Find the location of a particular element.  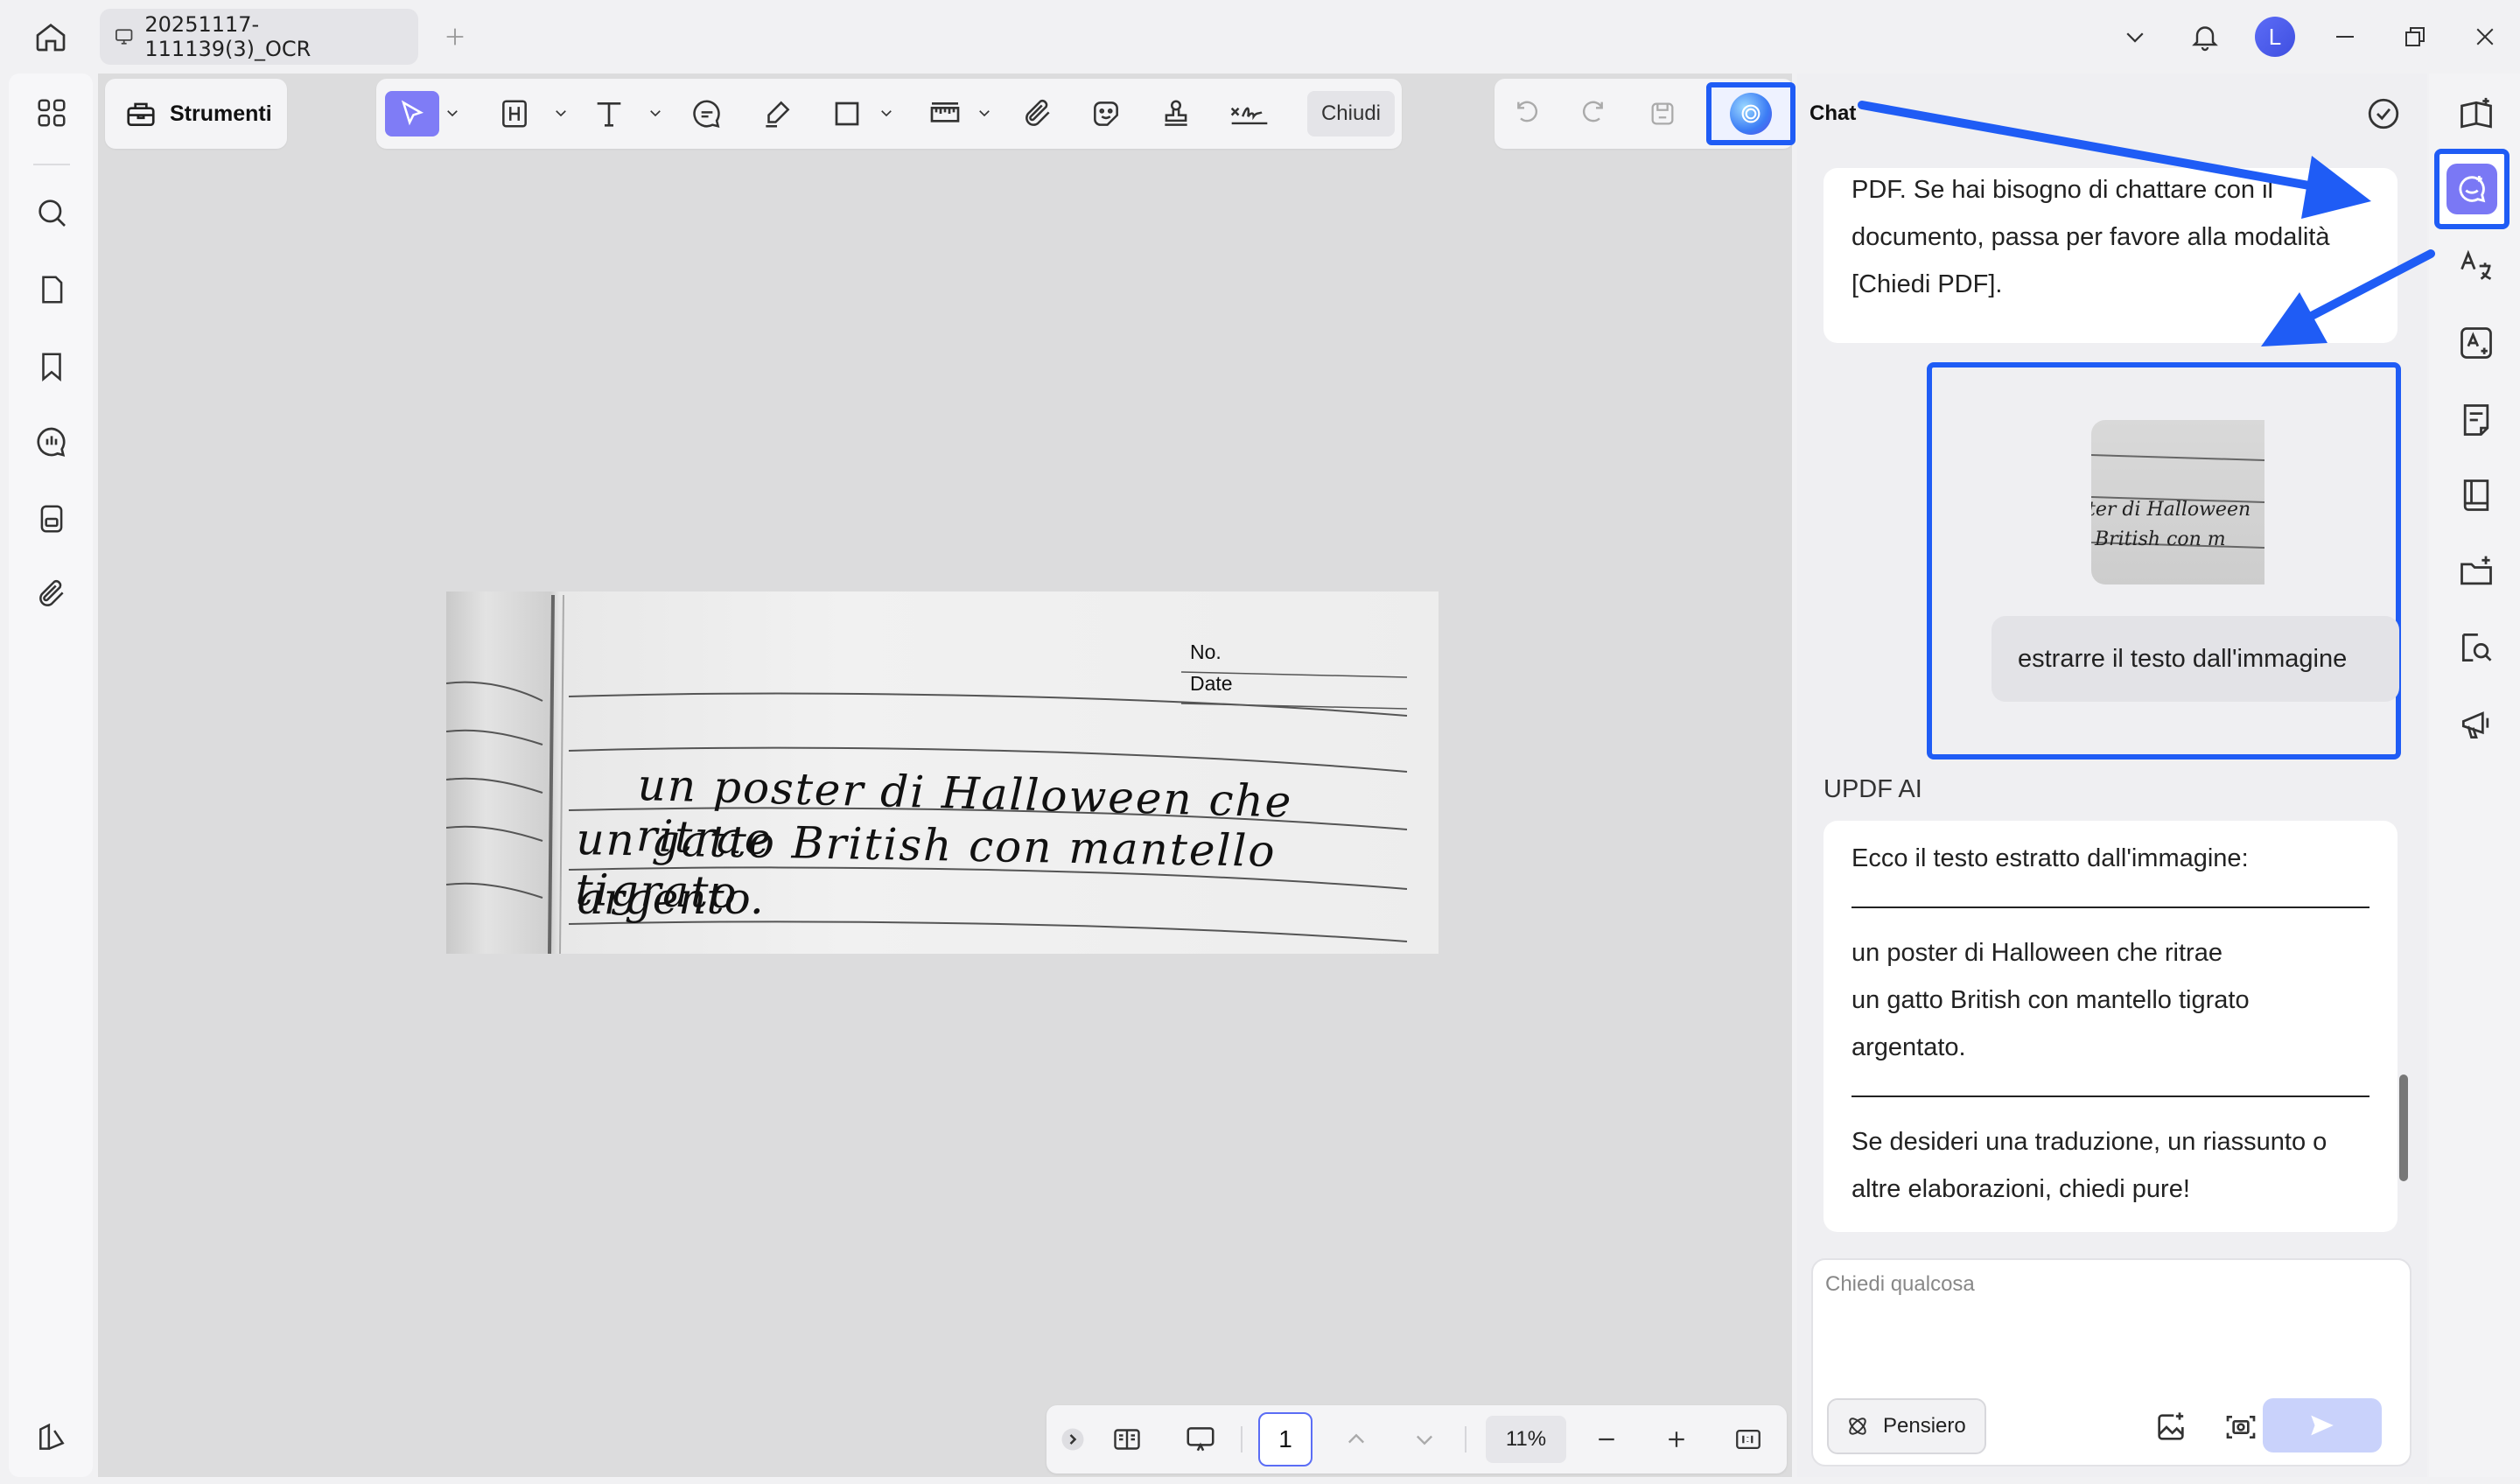

user-message: estrarre il testo dall'immagine is located at coordinates (2195, 659).